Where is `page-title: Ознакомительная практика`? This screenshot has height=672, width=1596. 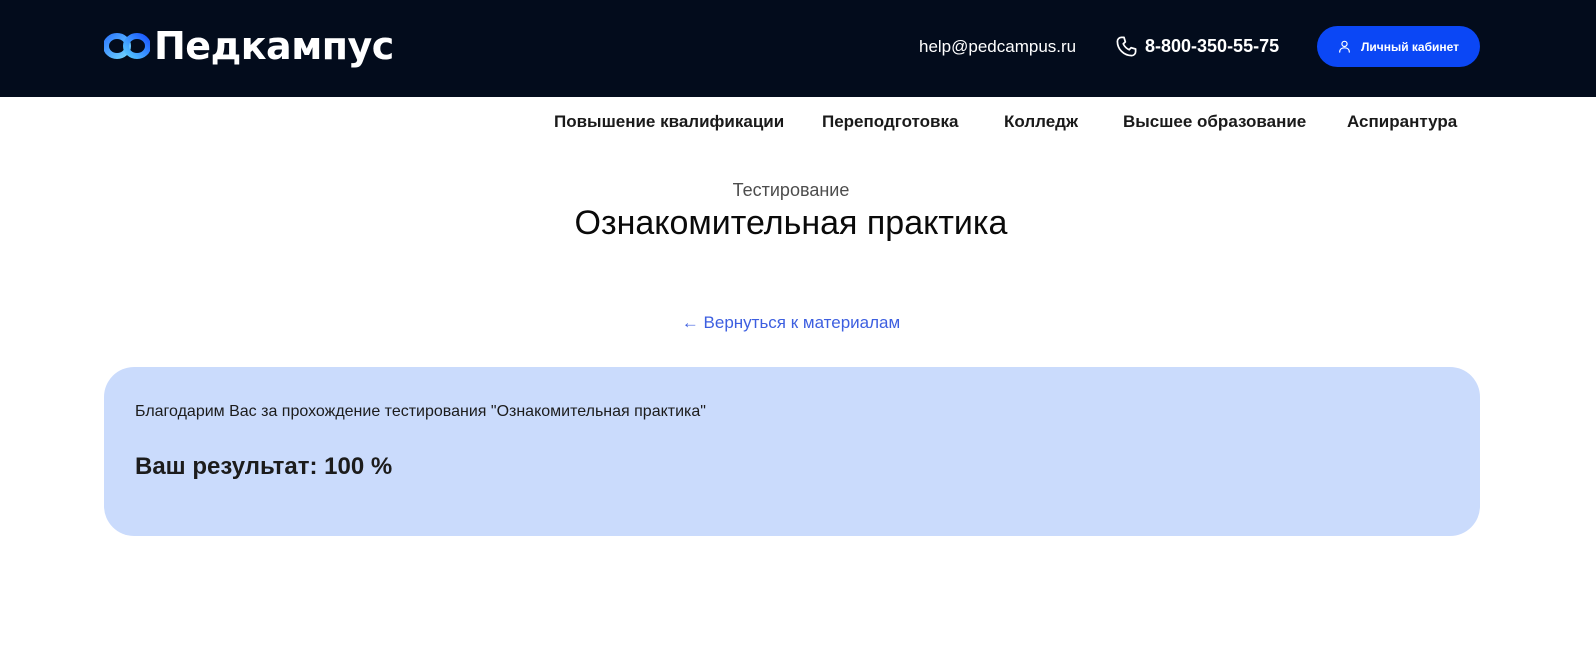
page-title: Ознакомительная практика is located at coordinates (791, 223).